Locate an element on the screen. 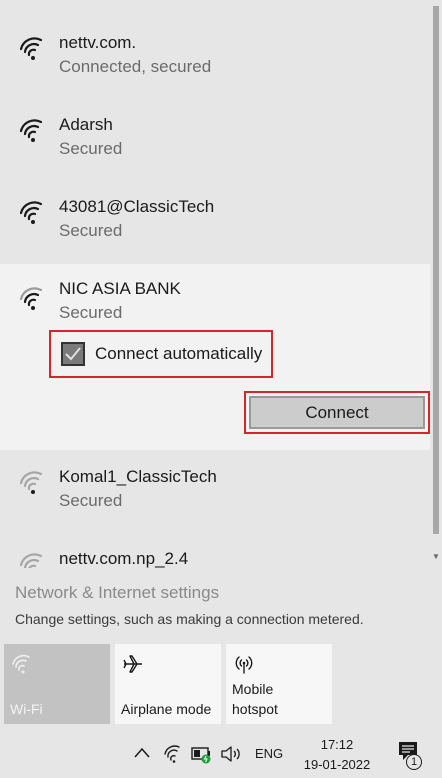 The height and width of the screenshot is (778, 442). connect-button-highlight: Connect is located at coordinates (337, 412).